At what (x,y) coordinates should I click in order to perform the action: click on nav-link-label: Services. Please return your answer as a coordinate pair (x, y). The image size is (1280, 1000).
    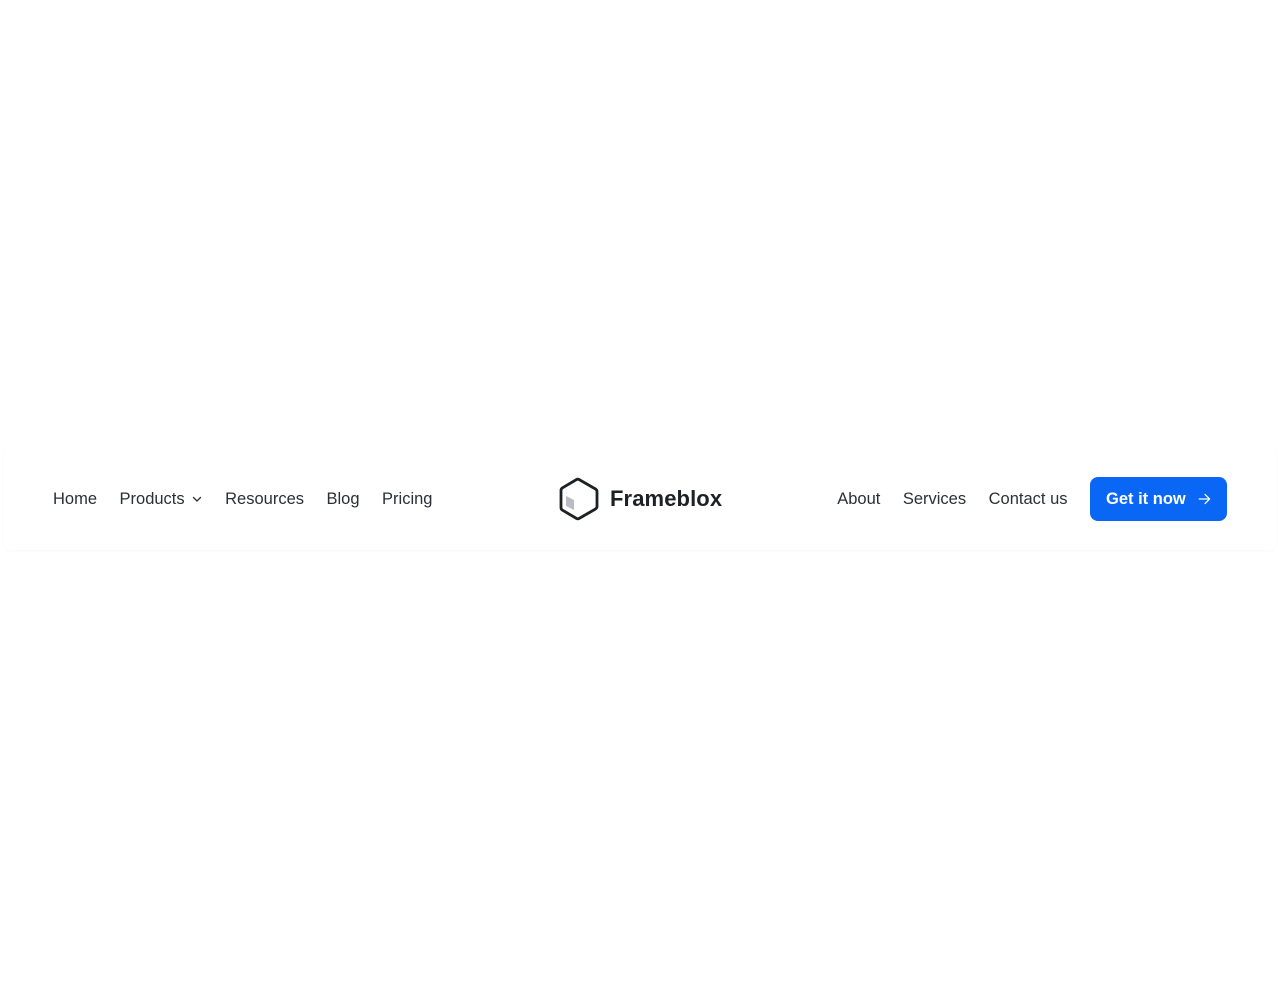
    Looking at the image, I should click on (934, 498).